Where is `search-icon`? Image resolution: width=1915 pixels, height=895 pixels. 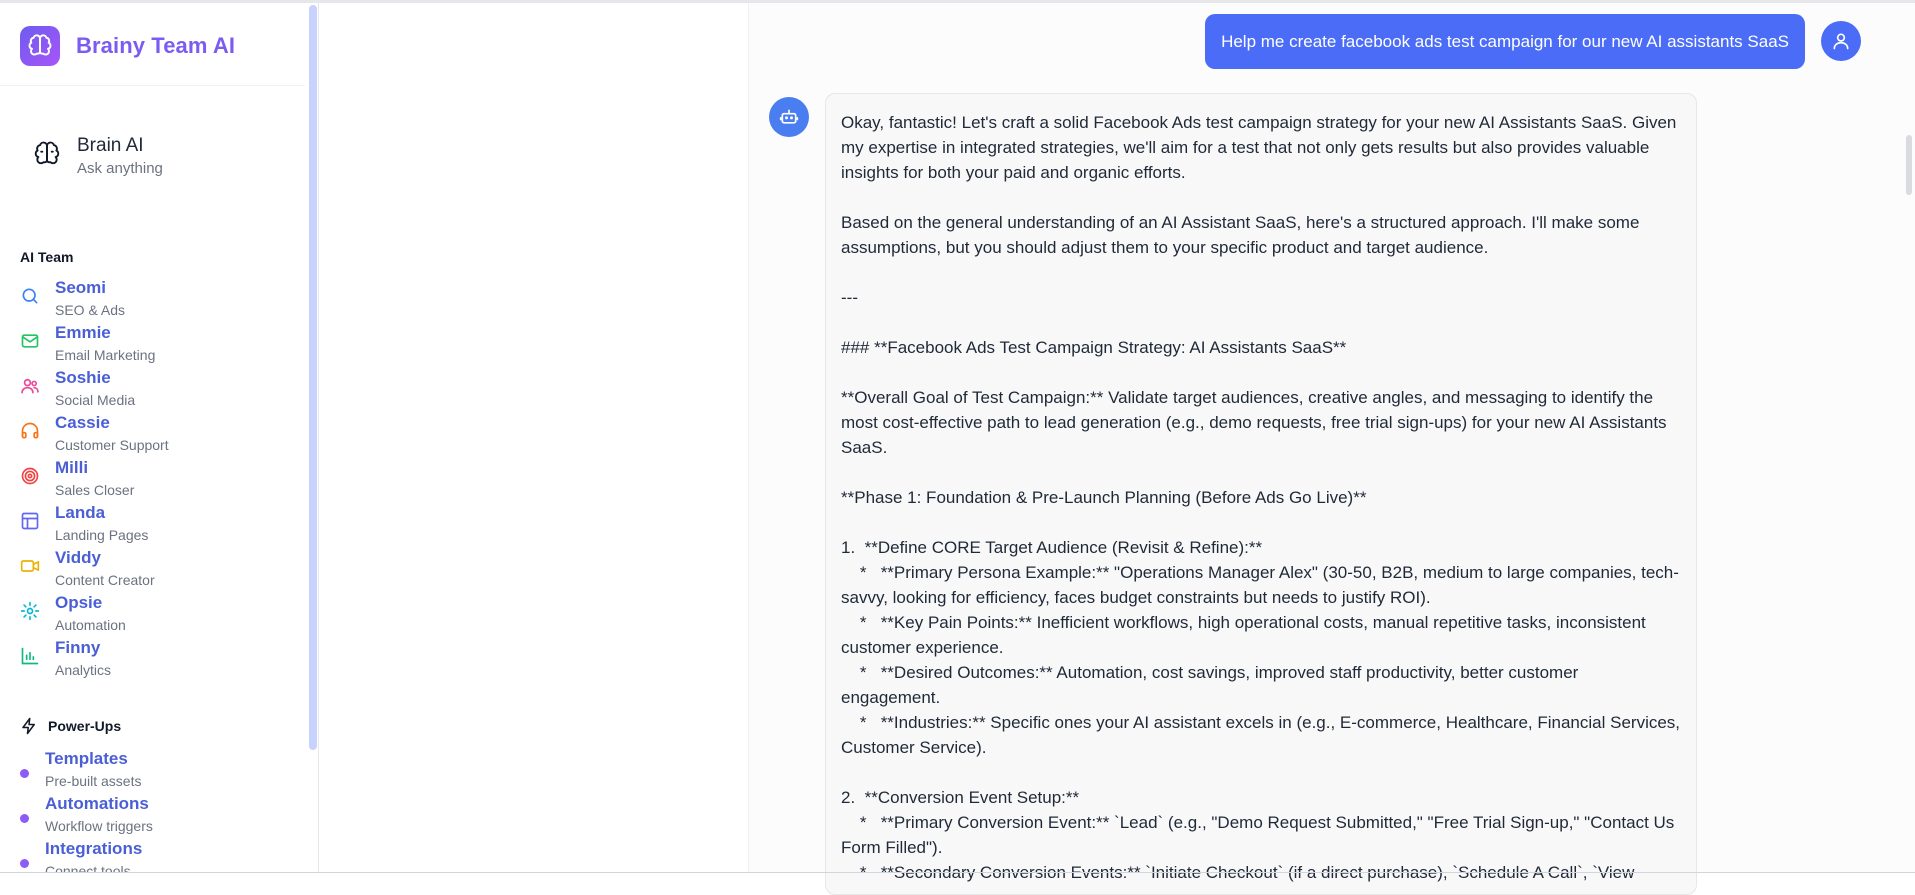 search-icon is located at coordinates (30, 296).